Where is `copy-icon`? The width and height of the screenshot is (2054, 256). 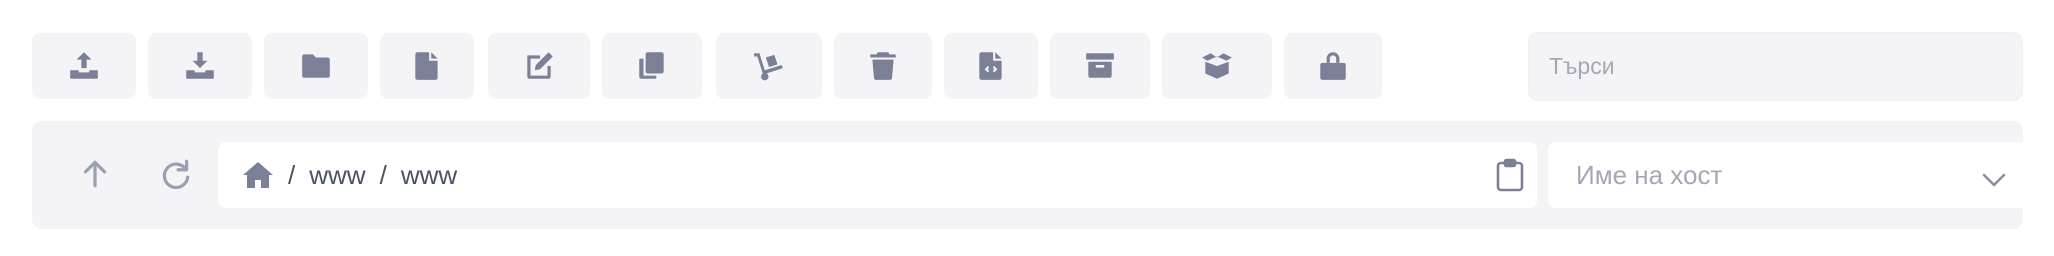
copy-icon is located at coordinates (651, 65).